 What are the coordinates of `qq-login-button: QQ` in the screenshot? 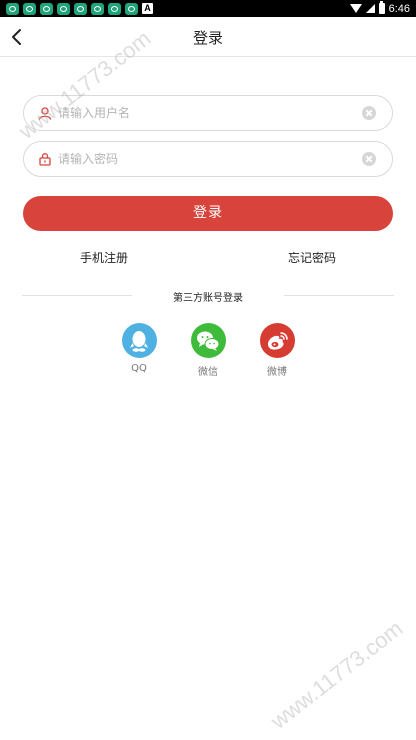 It's located at (139, 348).